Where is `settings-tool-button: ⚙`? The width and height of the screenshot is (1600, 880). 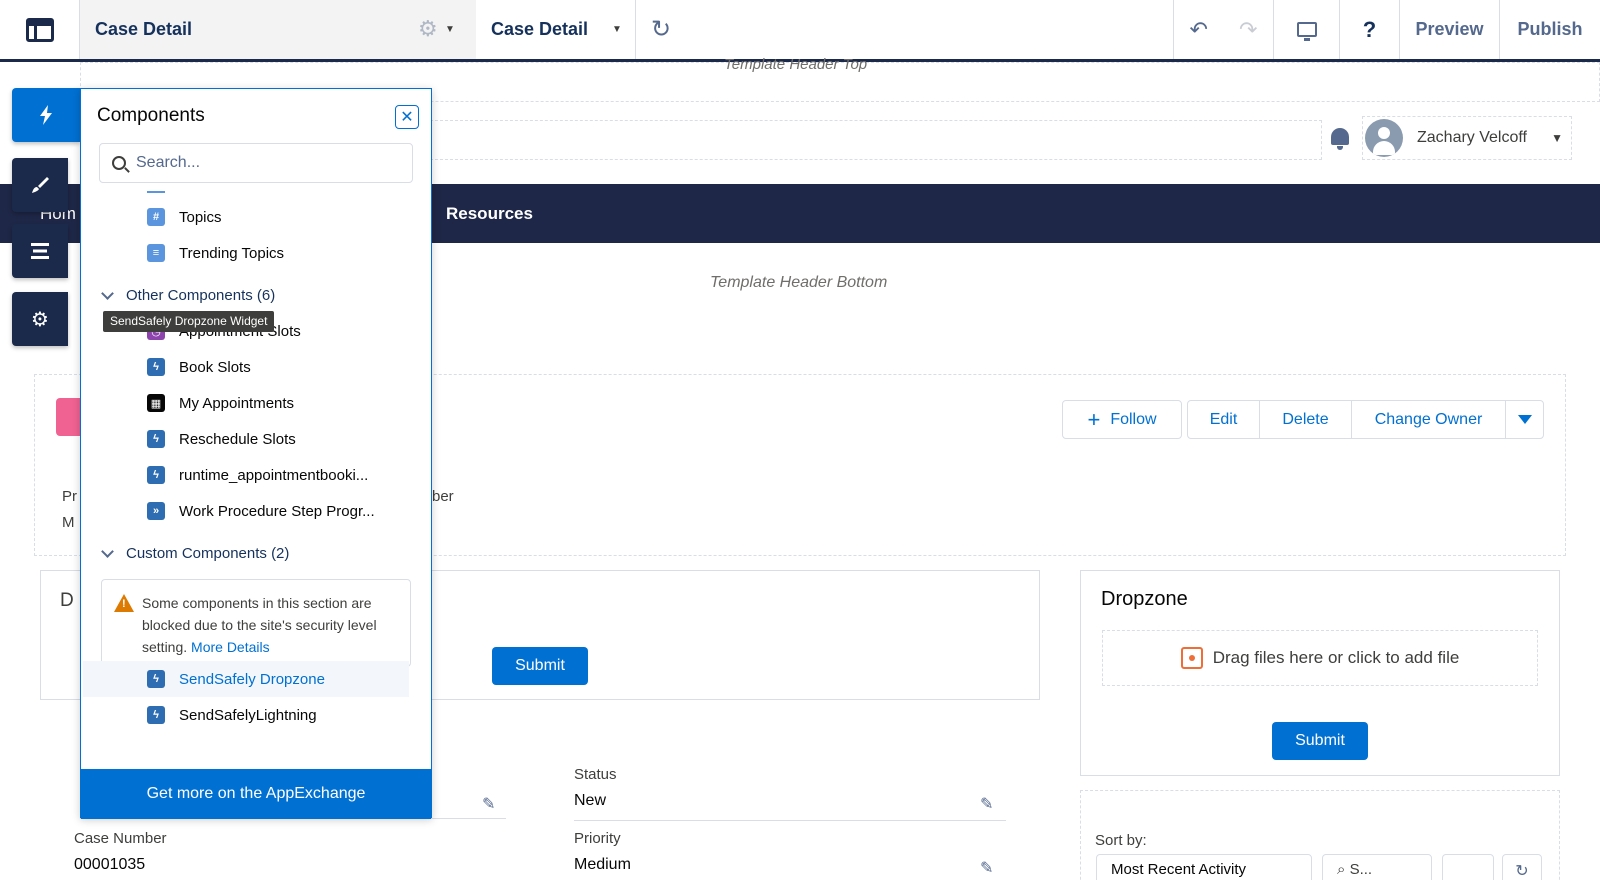 settings-tool-button: ⚙ is located at coordinates (40, 319).